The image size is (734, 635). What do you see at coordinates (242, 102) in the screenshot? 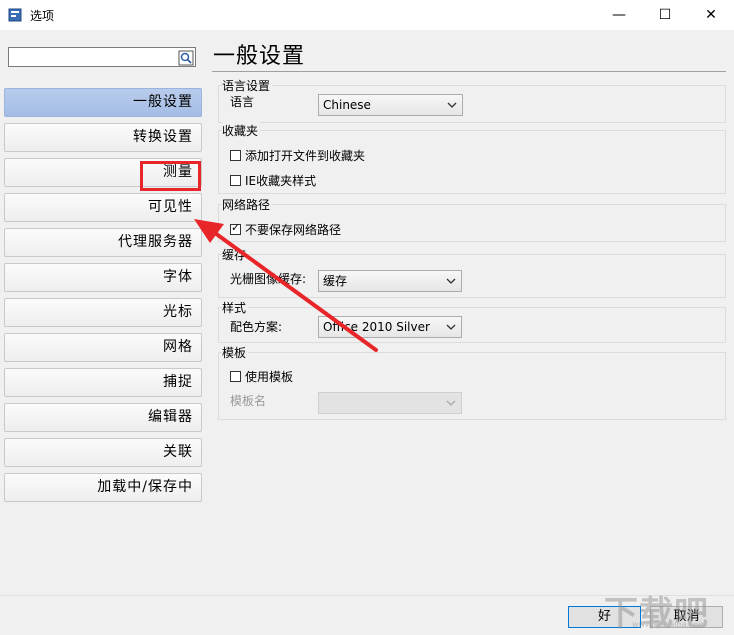
I see `language-label: 语言` at bounding box center [242, 102].